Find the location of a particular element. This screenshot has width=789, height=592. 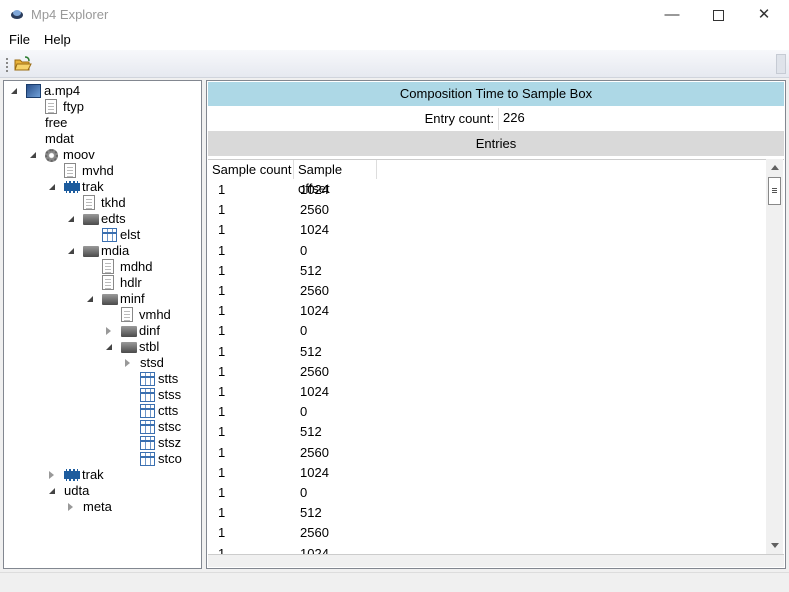

toolbar-overflow-button is located at coordinates (781, 64).